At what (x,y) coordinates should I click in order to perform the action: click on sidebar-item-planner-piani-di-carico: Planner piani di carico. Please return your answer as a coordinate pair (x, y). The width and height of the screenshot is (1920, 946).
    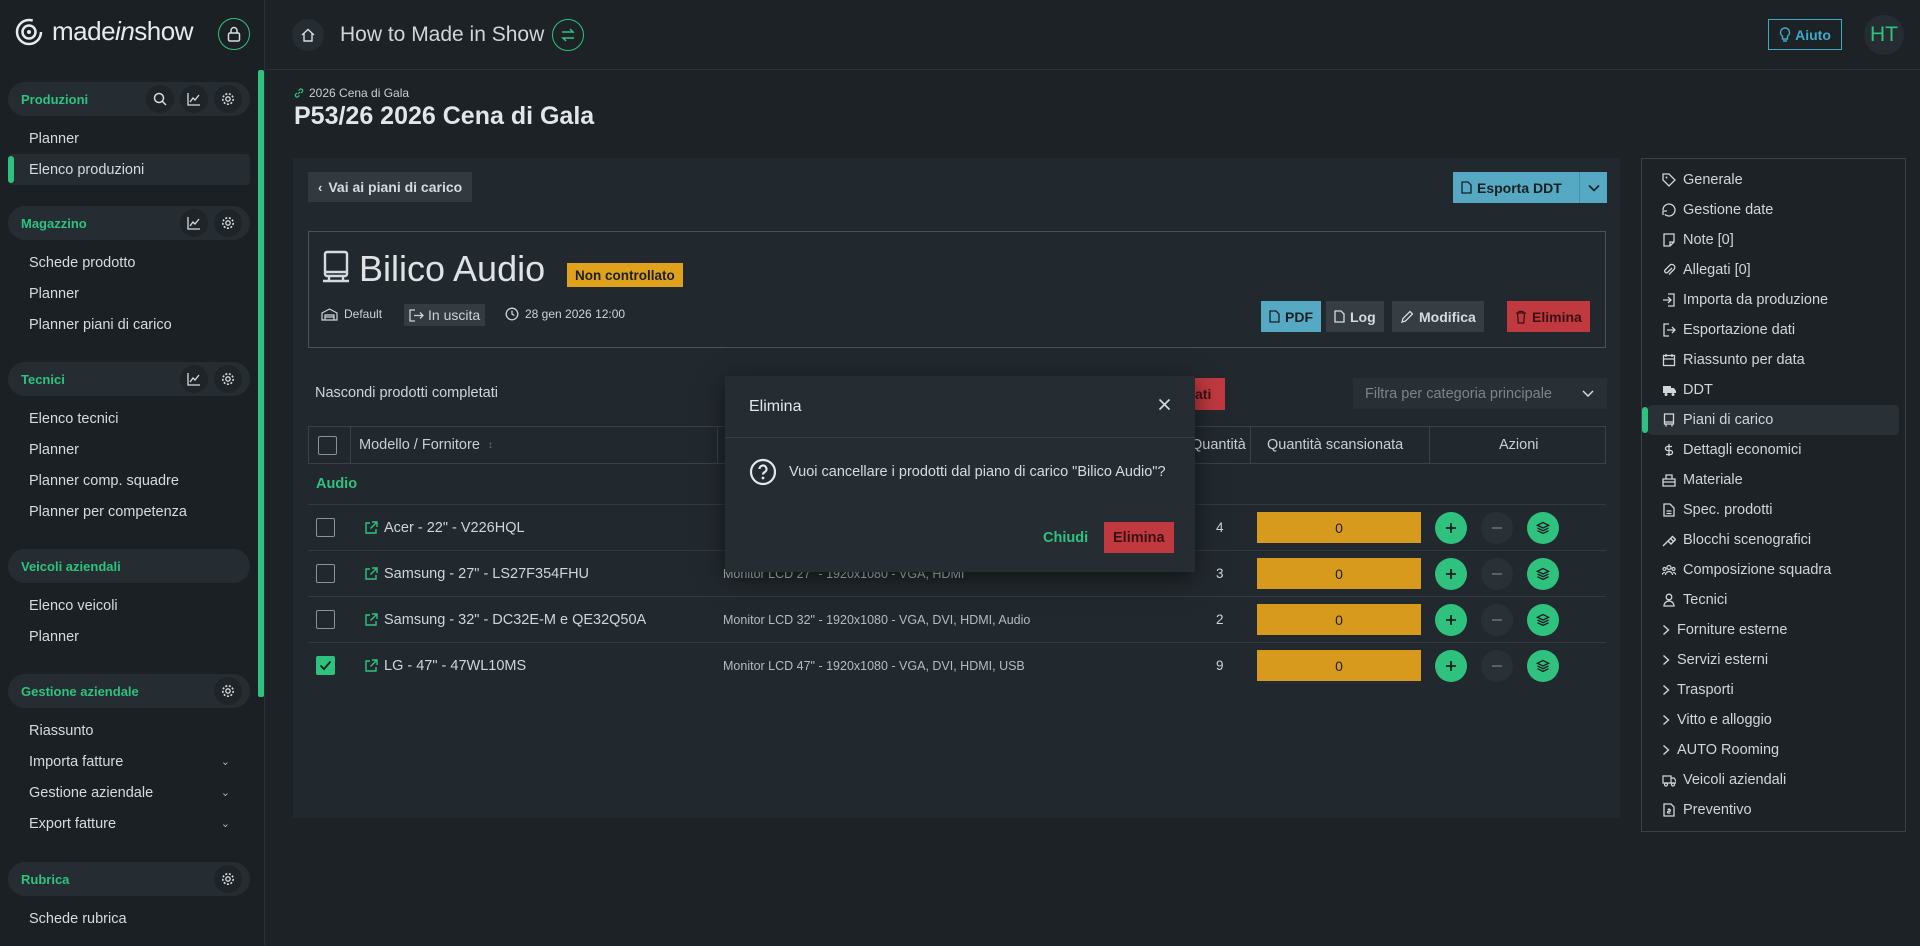
    Looking at the image, I should click on (129, 324).